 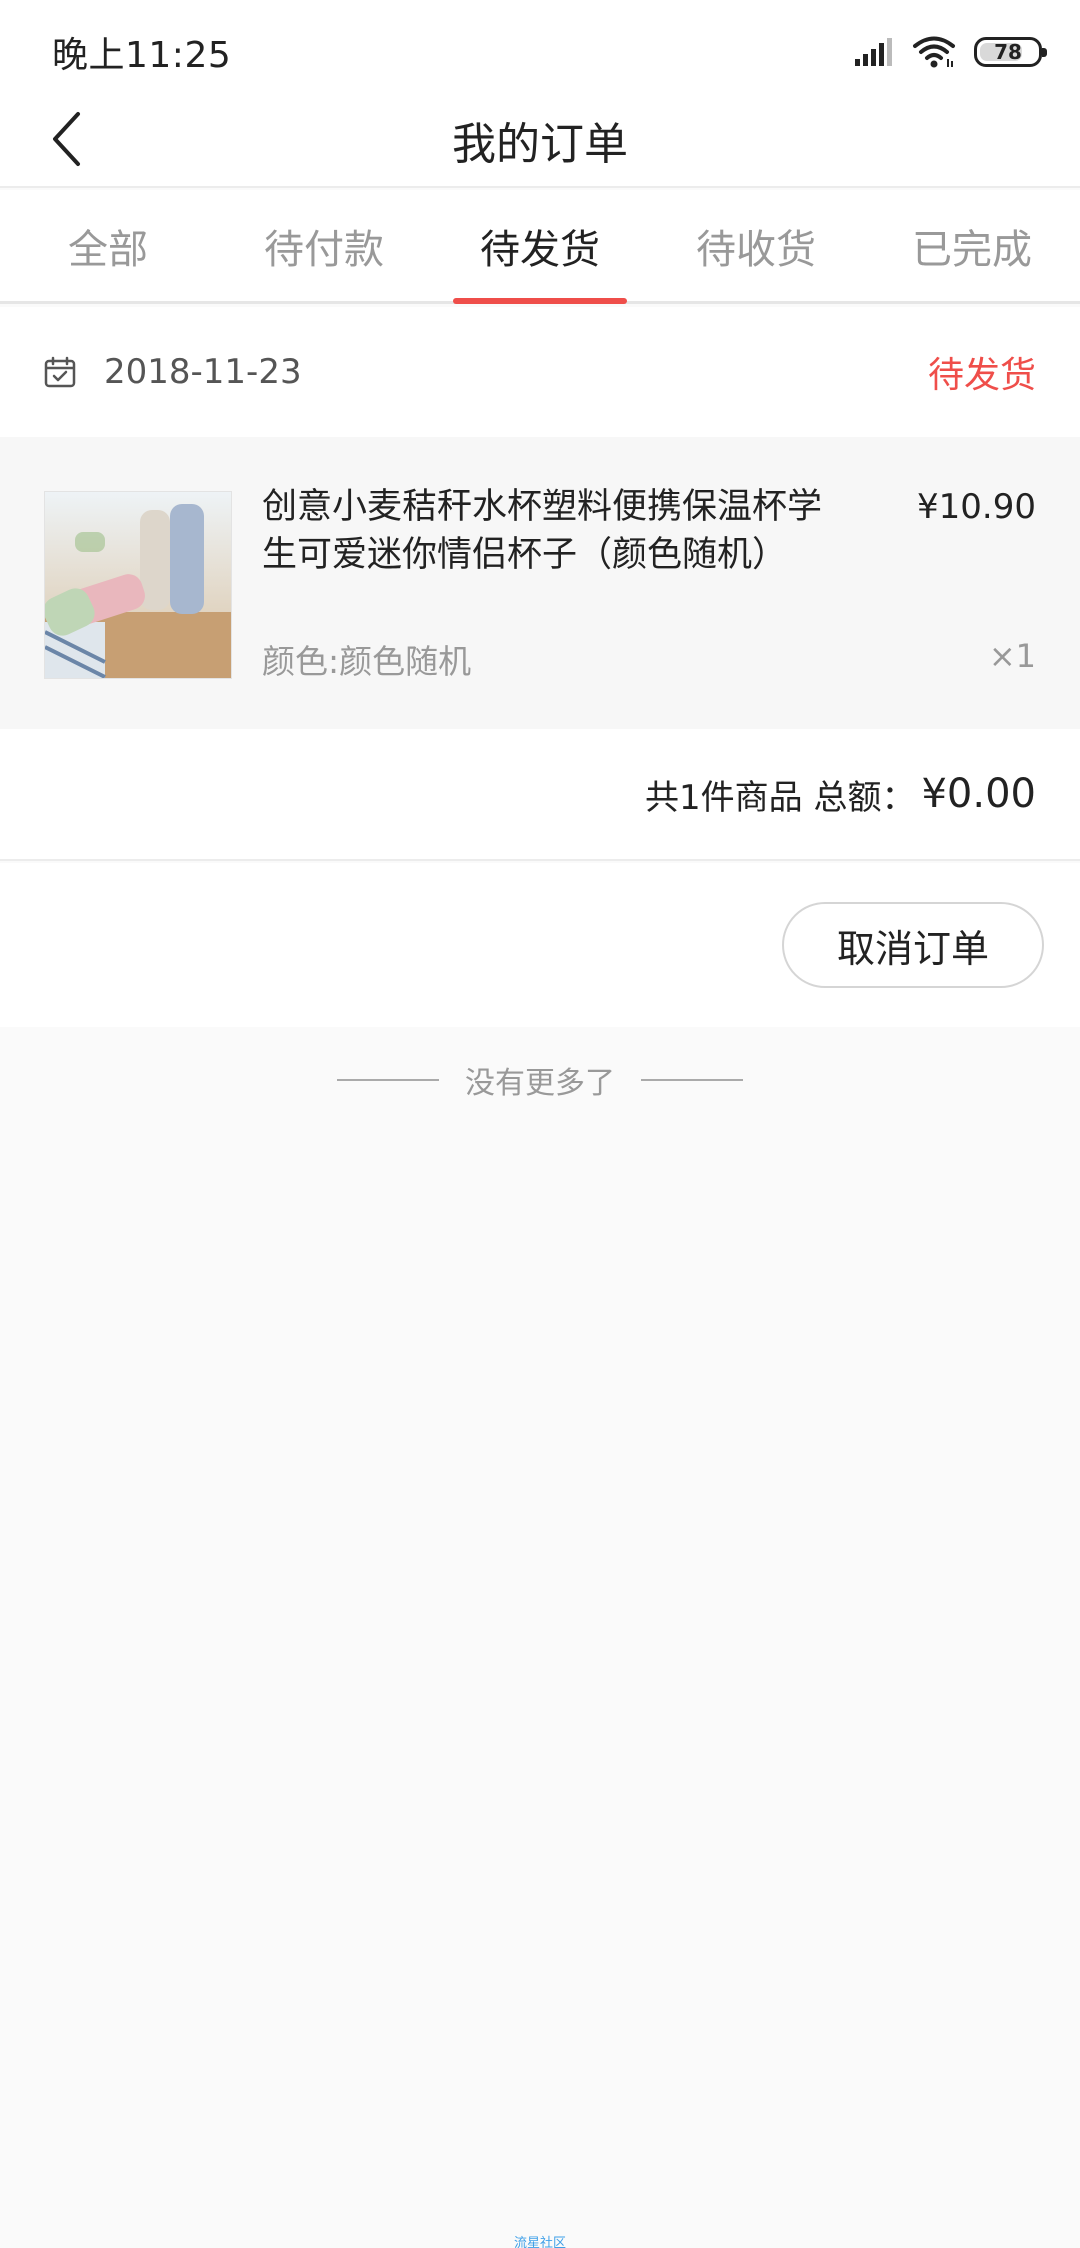 I want to click on order-status-tabs: 全部 待付款 待发货 待收货 已完成, so click(x=540, y=247).